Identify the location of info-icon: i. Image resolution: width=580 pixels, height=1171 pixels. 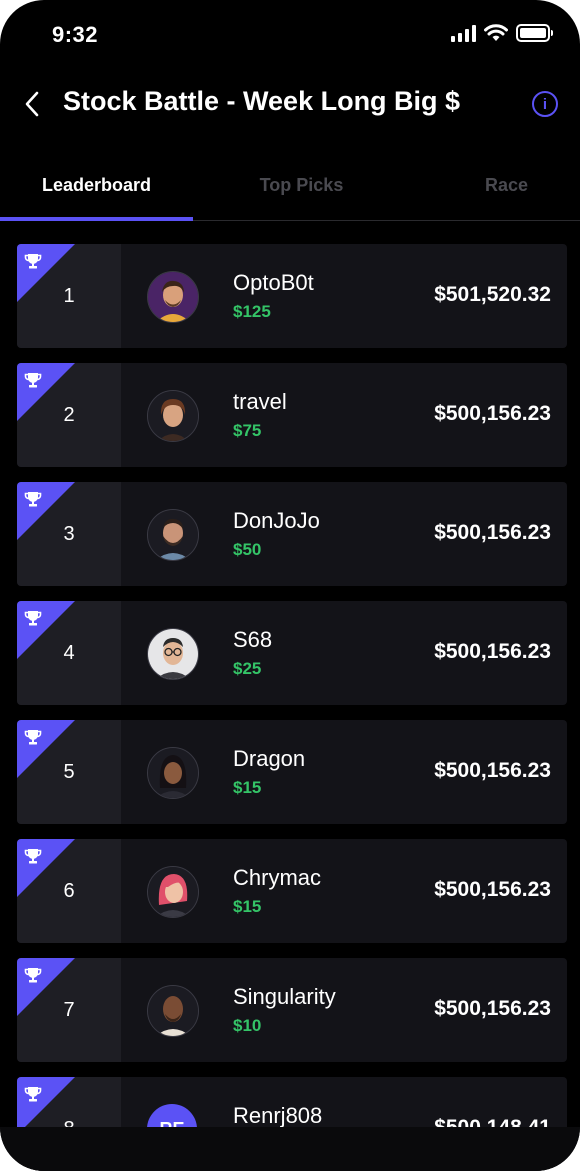
(545, 104).